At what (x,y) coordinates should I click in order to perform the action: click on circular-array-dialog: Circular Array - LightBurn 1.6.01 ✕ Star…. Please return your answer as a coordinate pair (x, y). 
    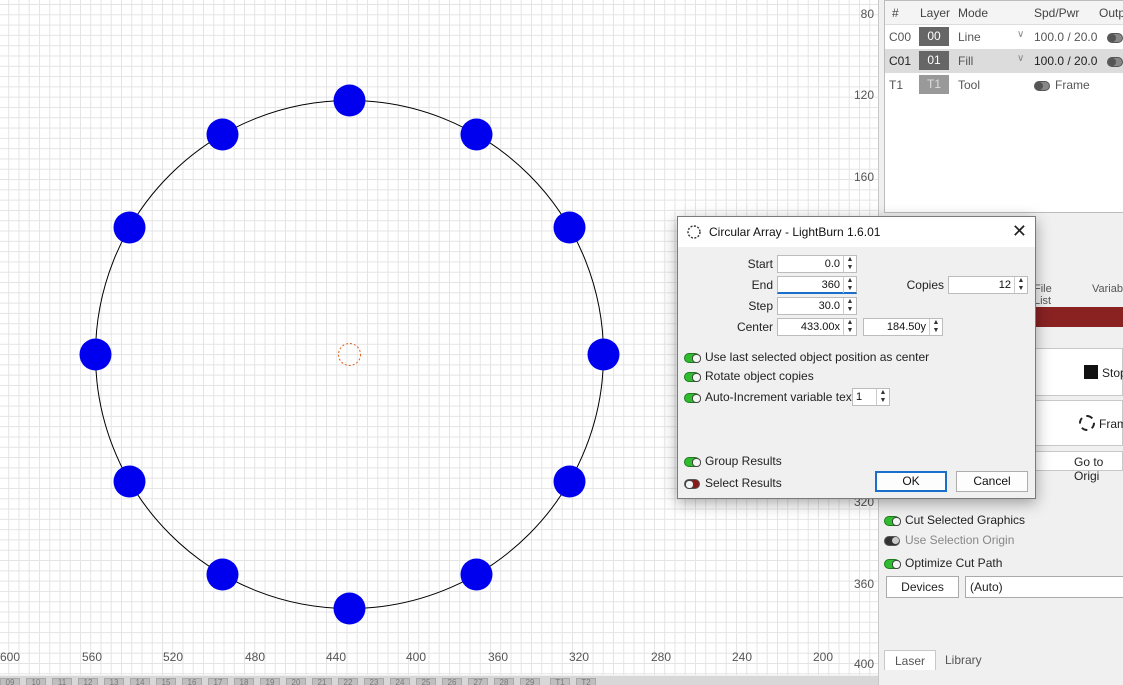
    Looking at the image, I should click on (856, 357).